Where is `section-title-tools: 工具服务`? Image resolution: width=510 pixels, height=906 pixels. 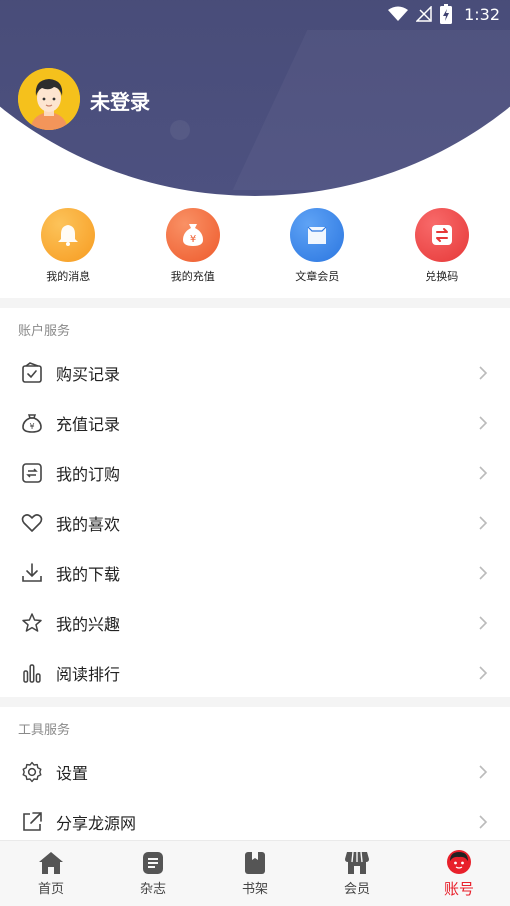 section-title-tools: 工具服务 is located at coordinates (44, 730).